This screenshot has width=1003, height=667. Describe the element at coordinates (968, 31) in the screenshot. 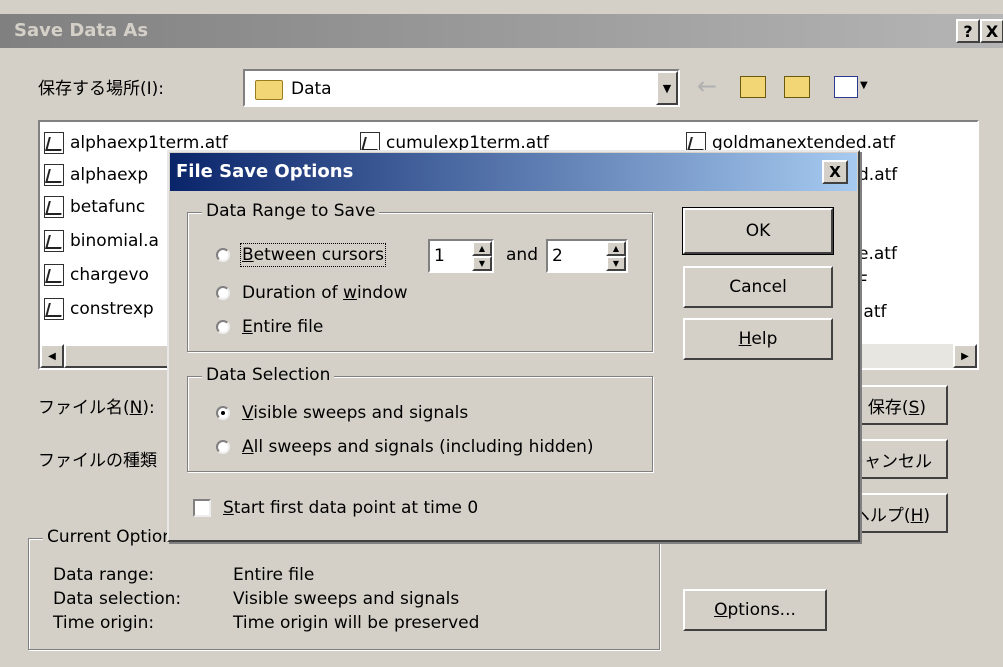

I see `help-title-button: ?` at that location.